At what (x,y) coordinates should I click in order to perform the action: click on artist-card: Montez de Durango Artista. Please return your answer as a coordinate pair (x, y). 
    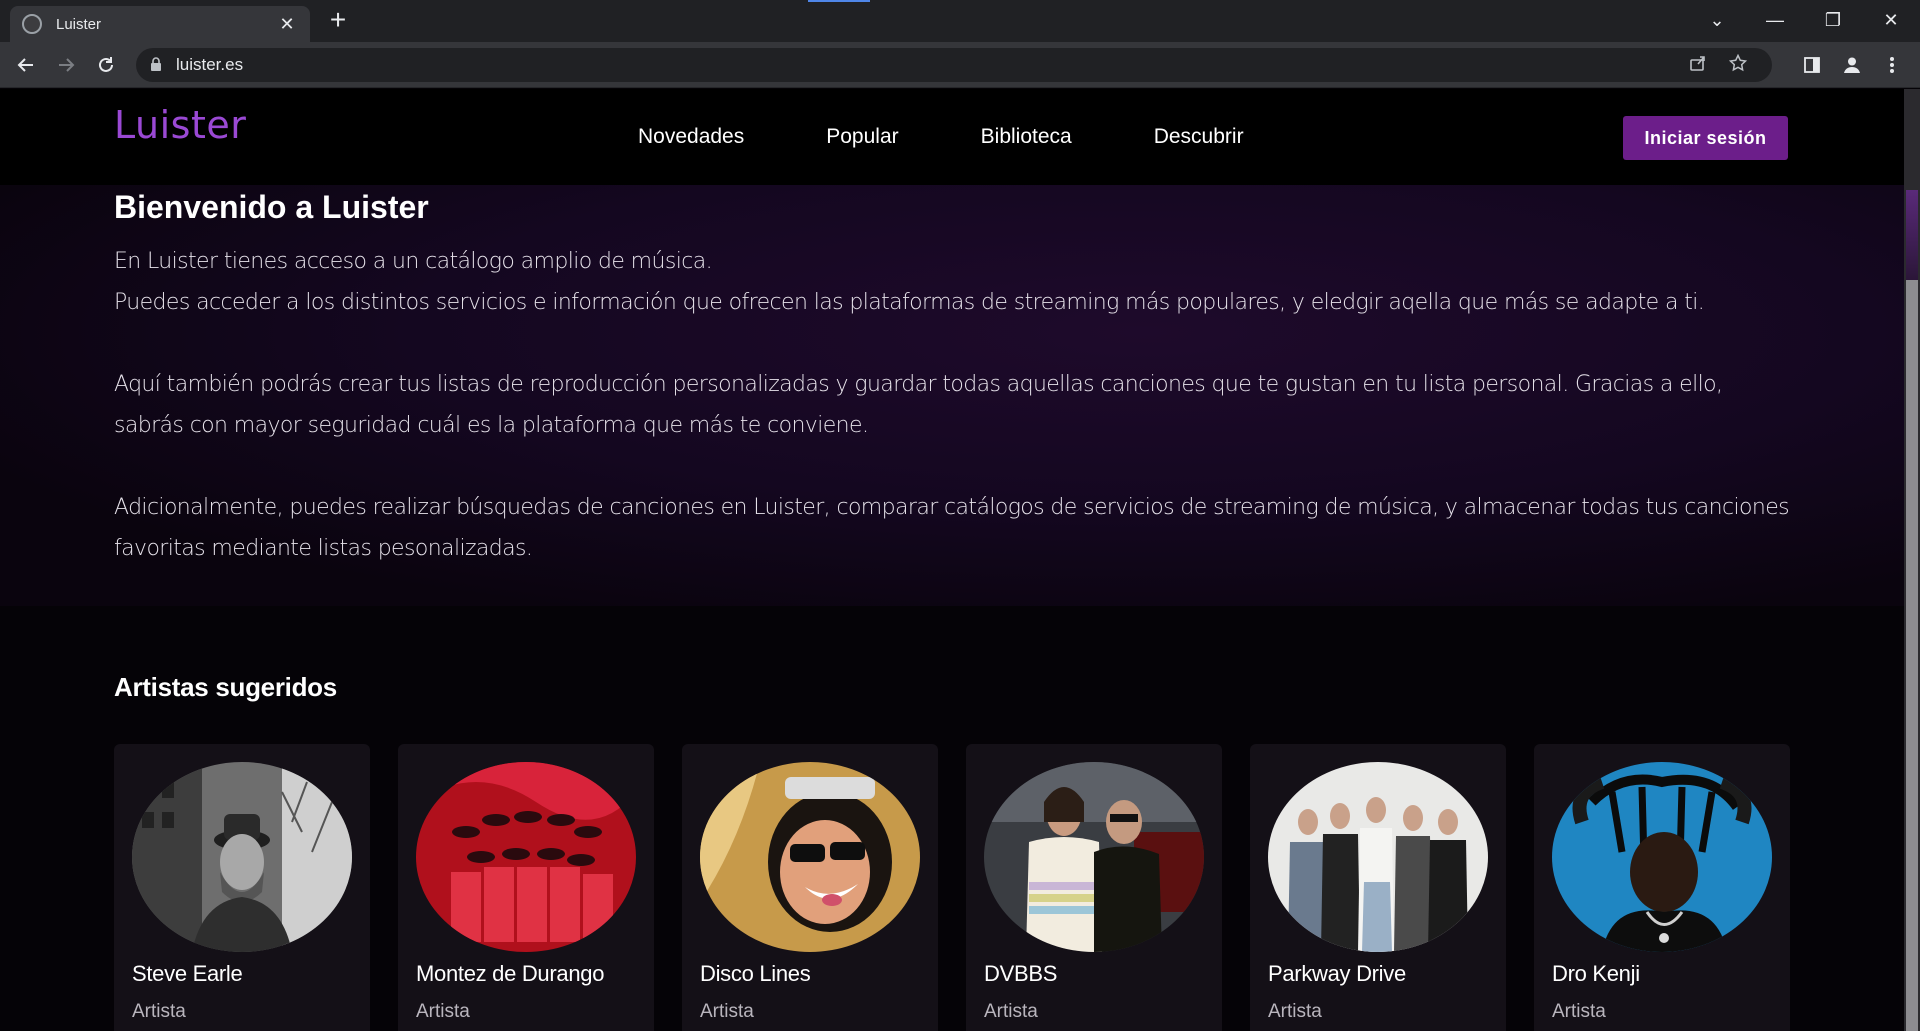
    Looking at the image, I should click on (526, 887).